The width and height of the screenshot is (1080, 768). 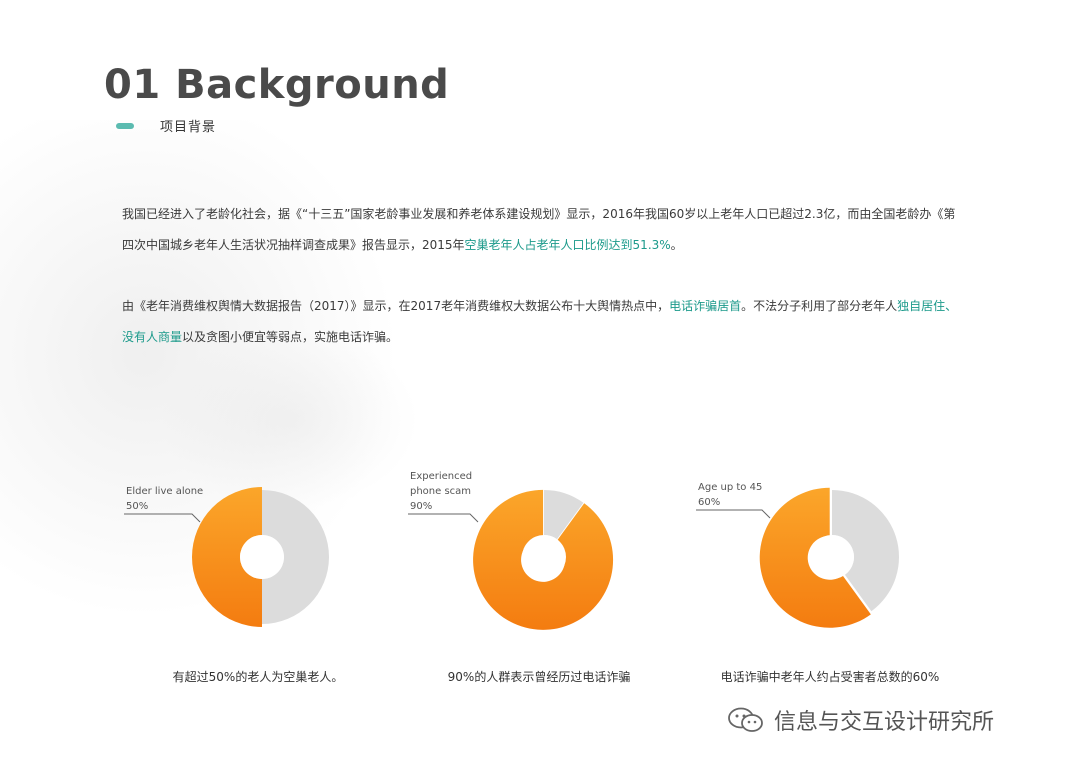 What do you see at coordinates (421, 506) in the screenshot?
I see `chart-label: 90%` at bounding box center [421, 506].